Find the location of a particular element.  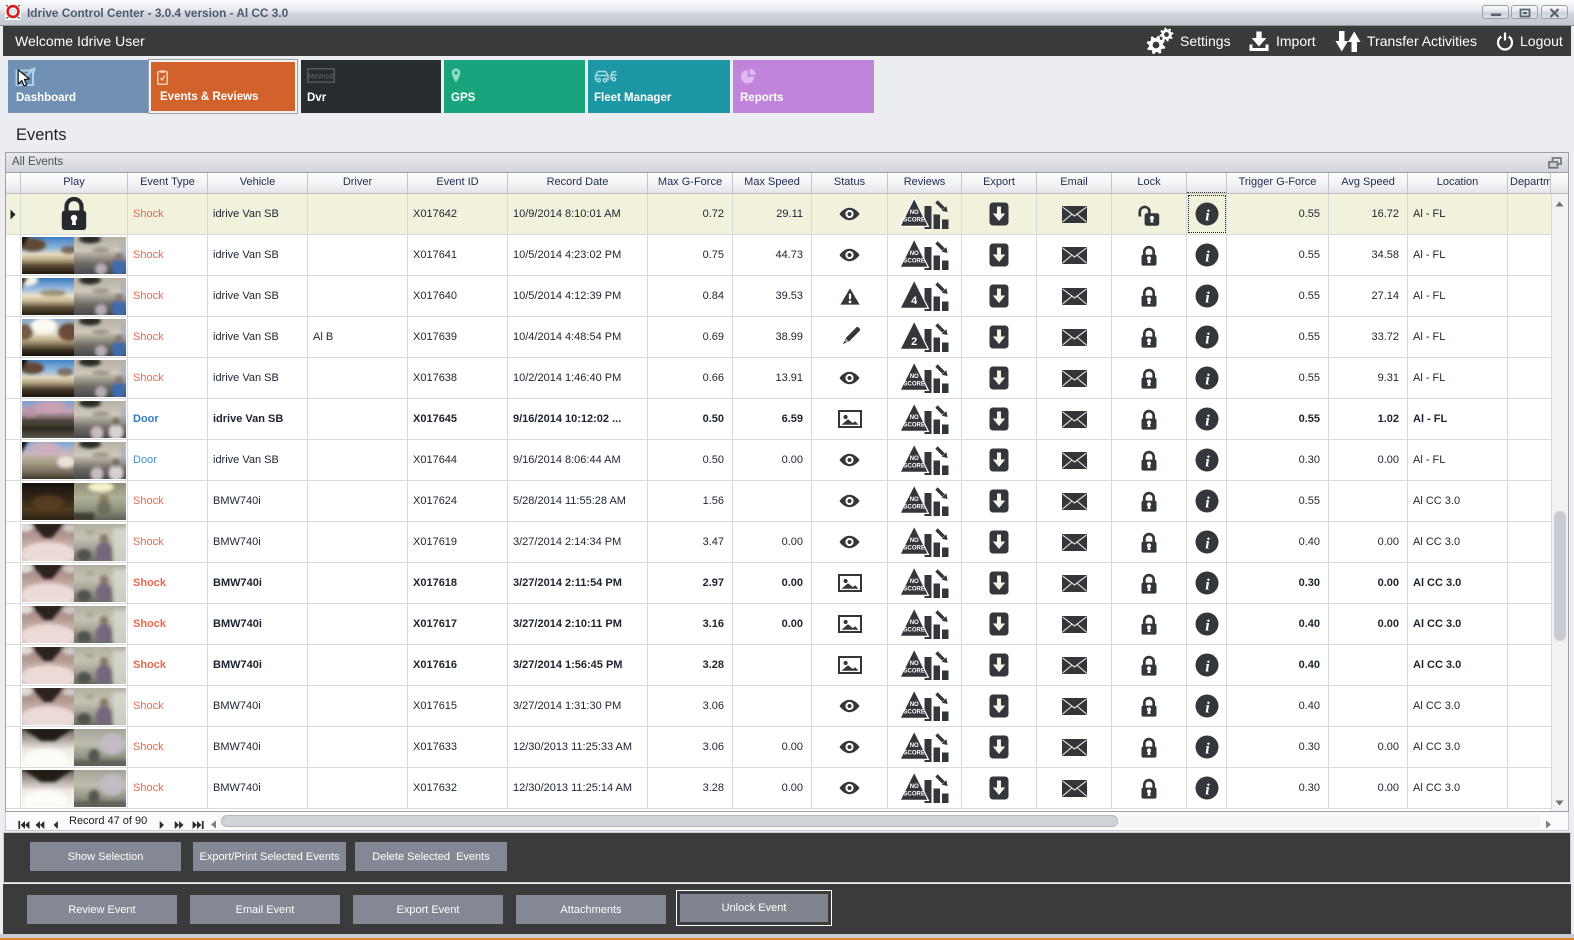

svg-text: 2 is located at coordinates (914, 342).